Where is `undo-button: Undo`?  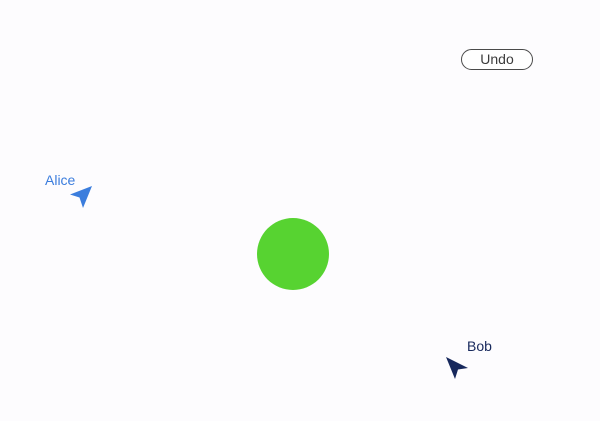 undo-button: Undo is located at coordinates (497, 59).